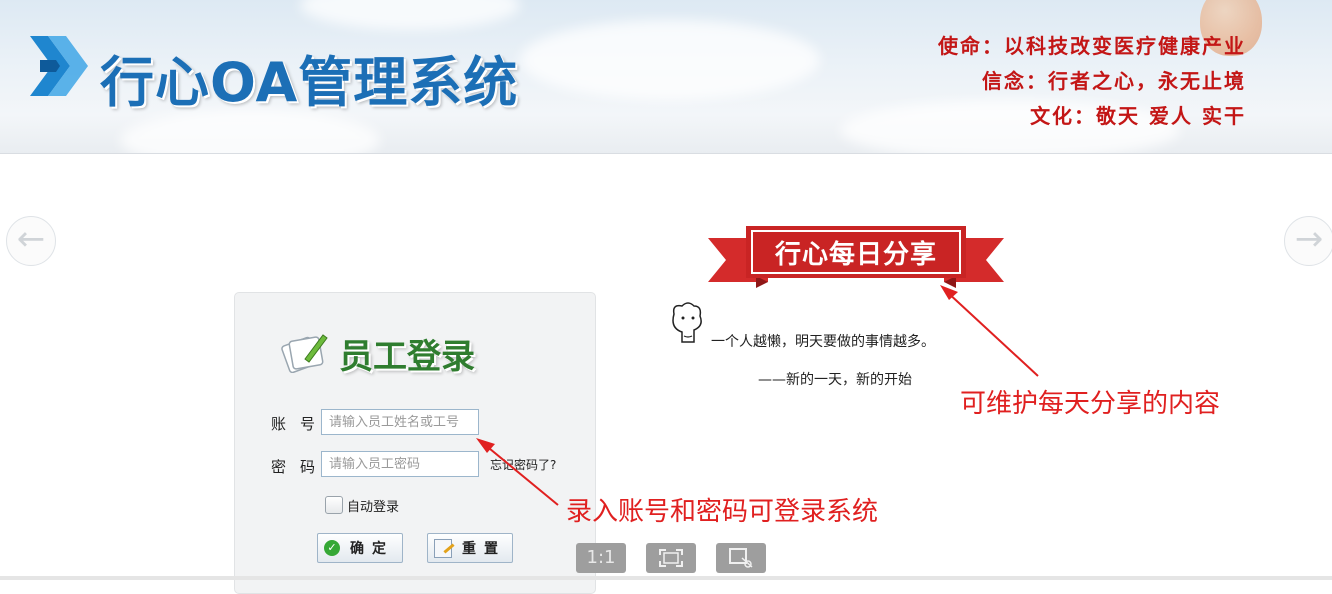 Image resolution: width=1332 pixels, height=594 pixels. I want to click on export-button, so click(741, 558).